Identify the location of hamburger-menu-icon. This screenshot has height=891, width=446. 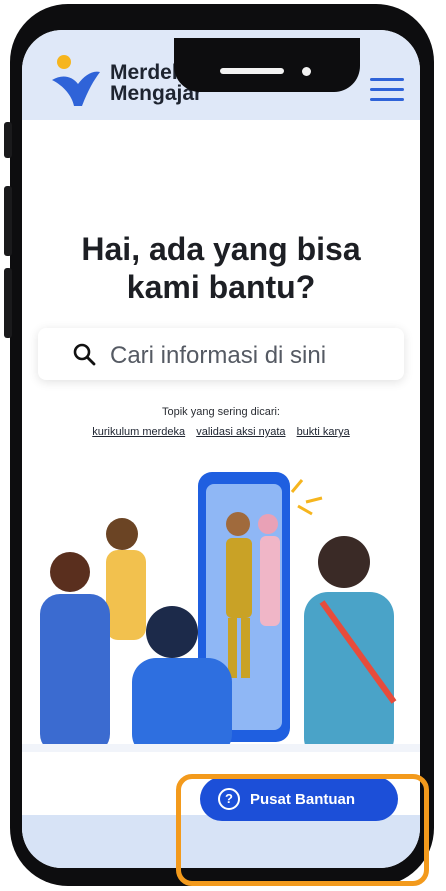
(387, 91).